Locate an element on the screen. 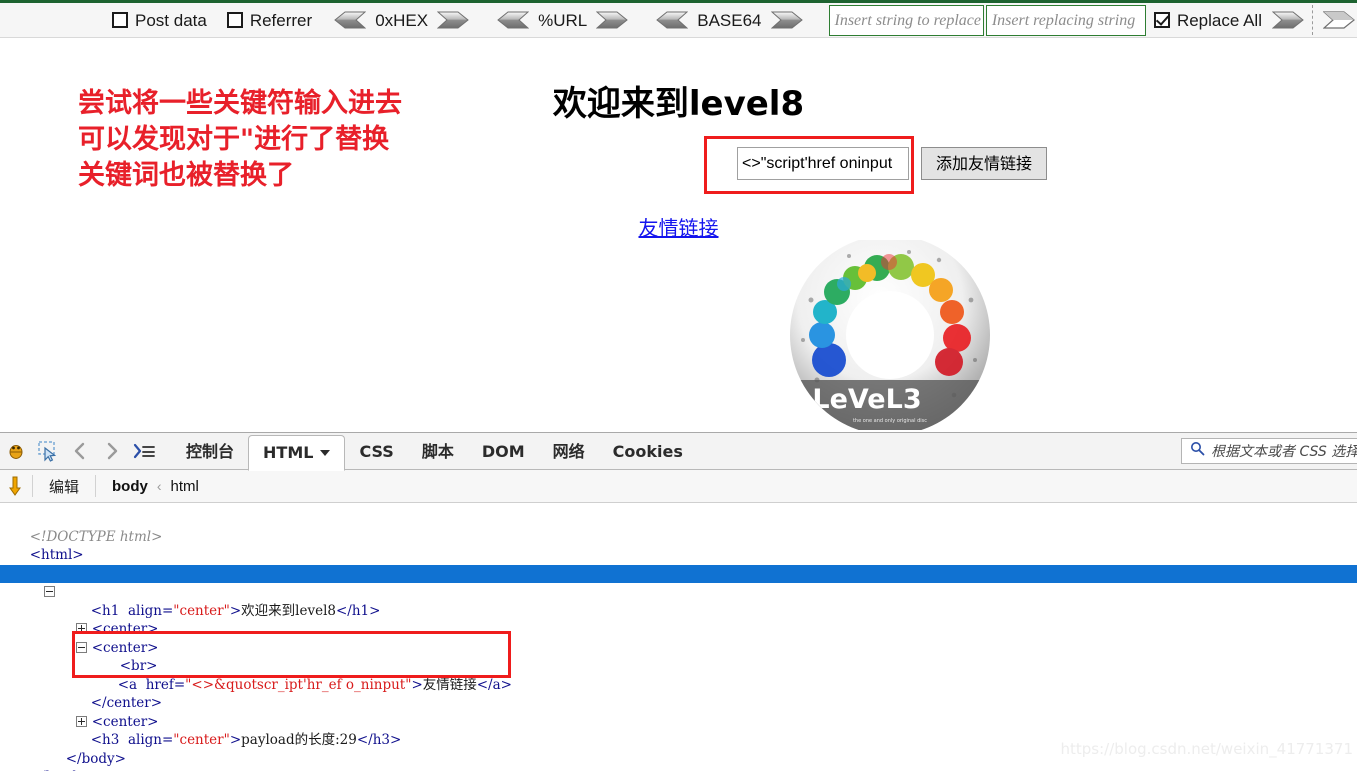  svg-text: the one and only original disc is located at coordinates (890, 421).